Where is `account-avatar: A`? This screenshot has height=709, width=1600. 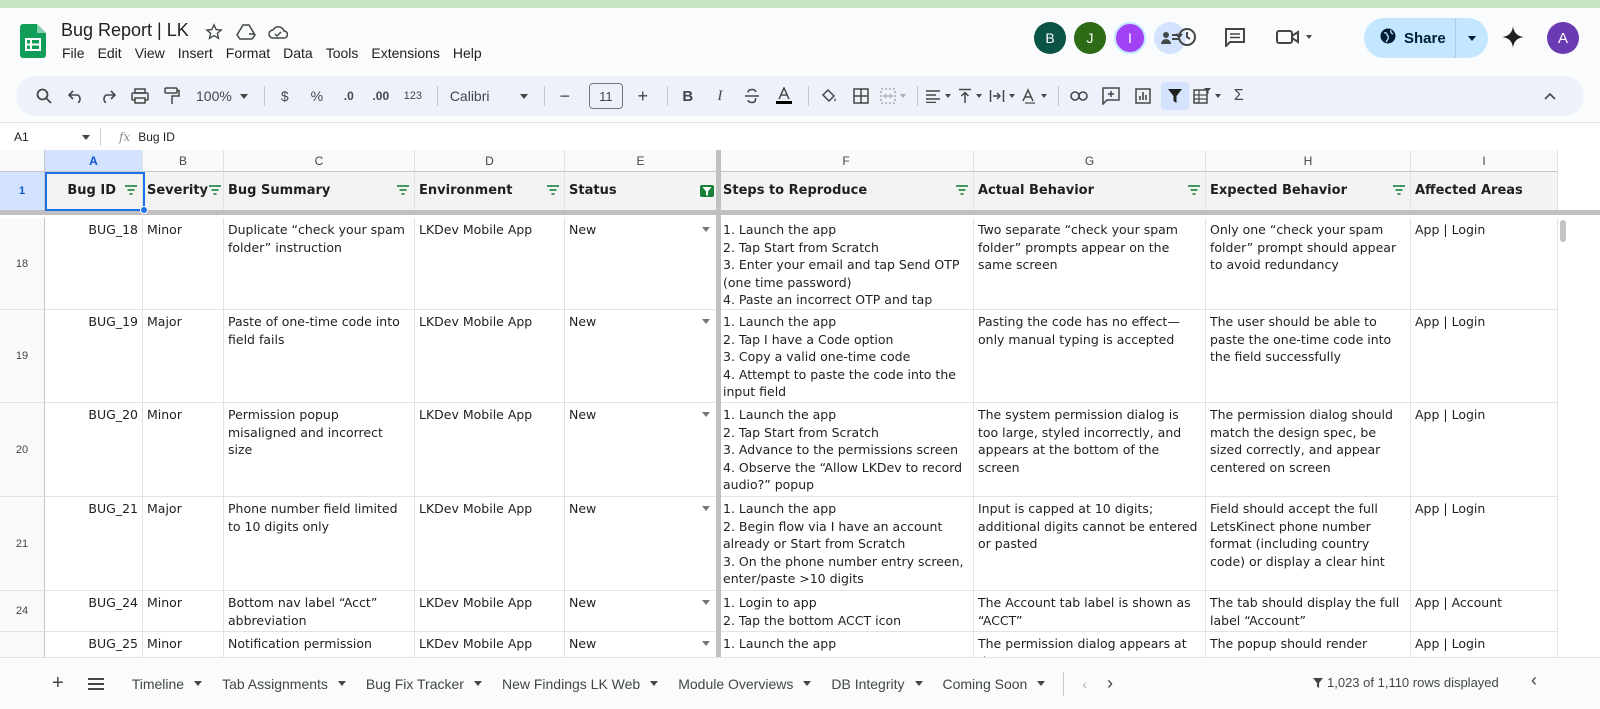 account-avatar: A is located at coordinates (1563, 38).